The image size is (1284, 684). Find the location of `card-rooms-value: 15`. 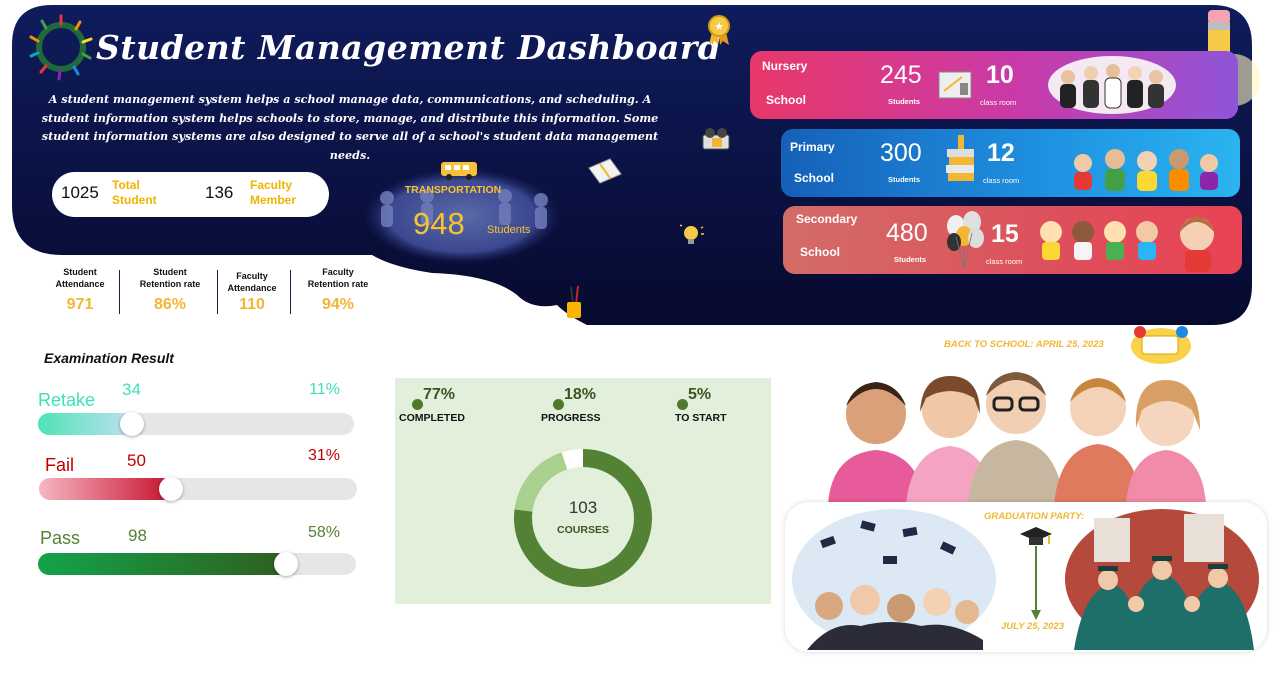

card-rooms-value: 15 is located at coordinates (1005, 234).